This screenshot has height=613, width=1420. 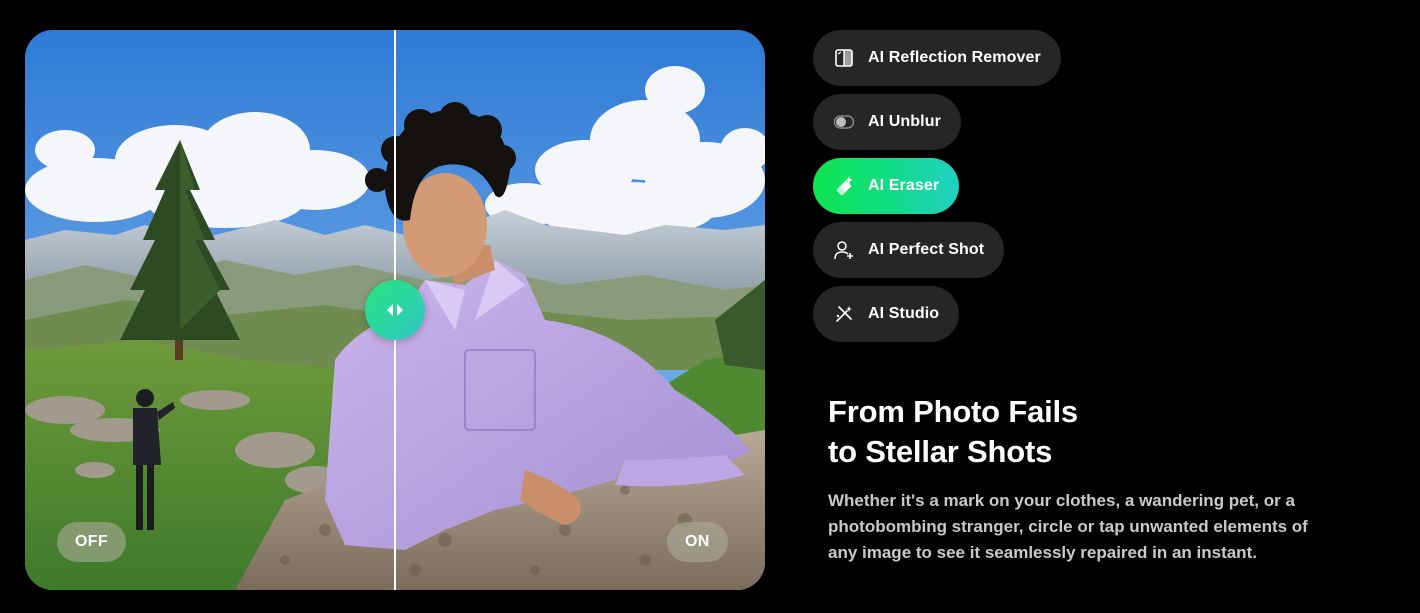 What do you see at coordinates (1038, 432) in the screenshot?
I see `section-headline: From Photo Fails to Stellar Shots` at bounding box center [1038, 432].